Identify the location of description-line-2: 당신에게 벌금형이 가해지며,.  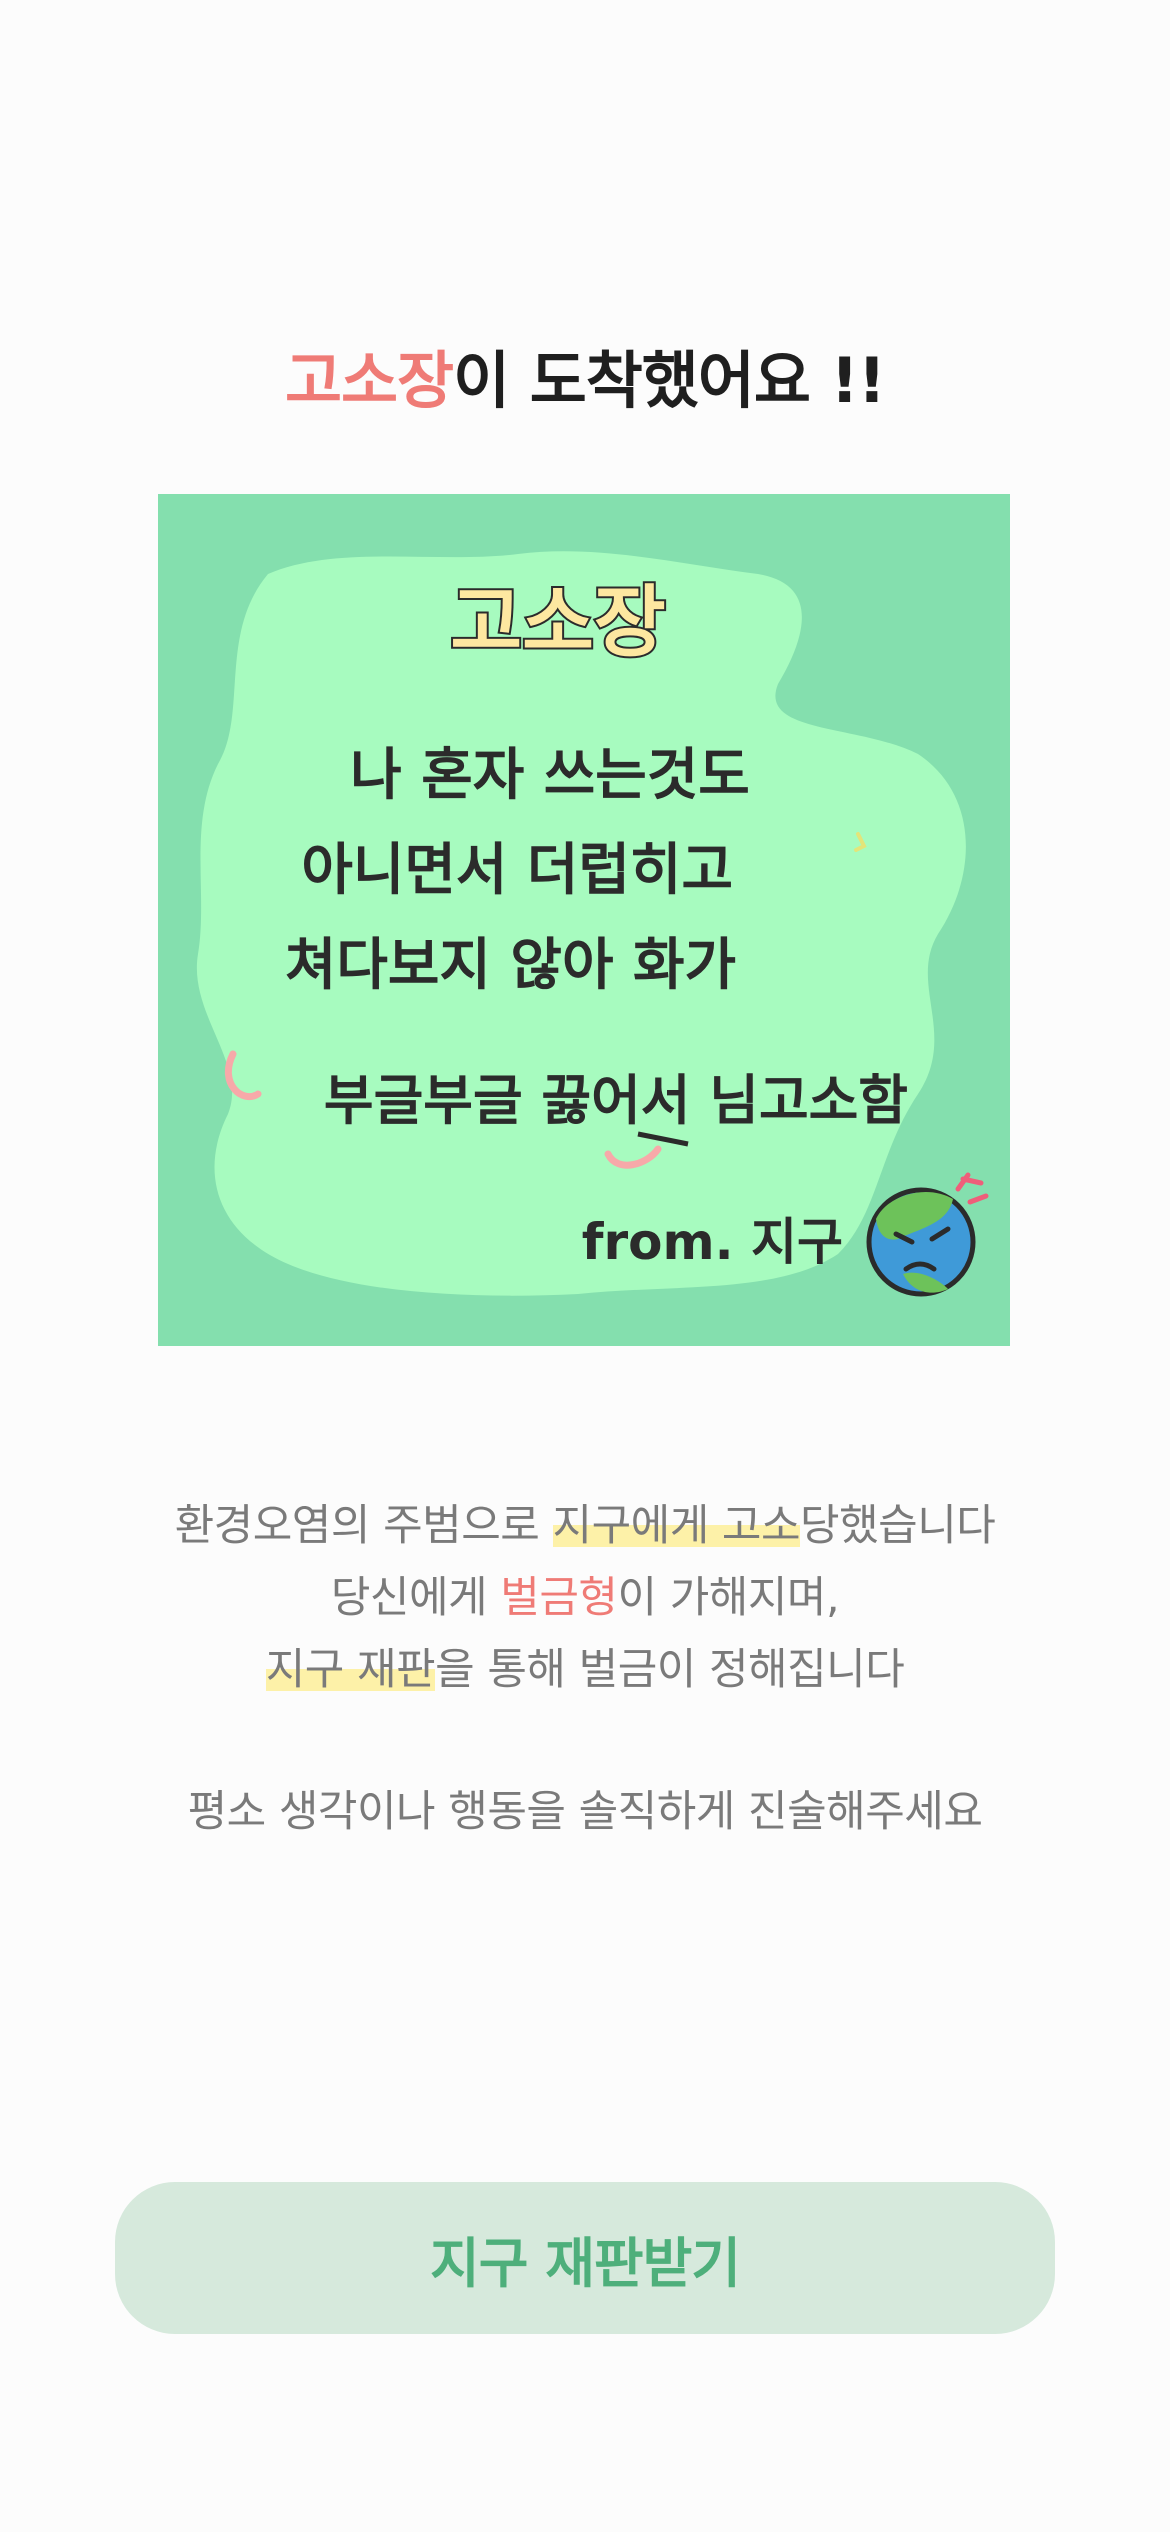
(585, 1598).